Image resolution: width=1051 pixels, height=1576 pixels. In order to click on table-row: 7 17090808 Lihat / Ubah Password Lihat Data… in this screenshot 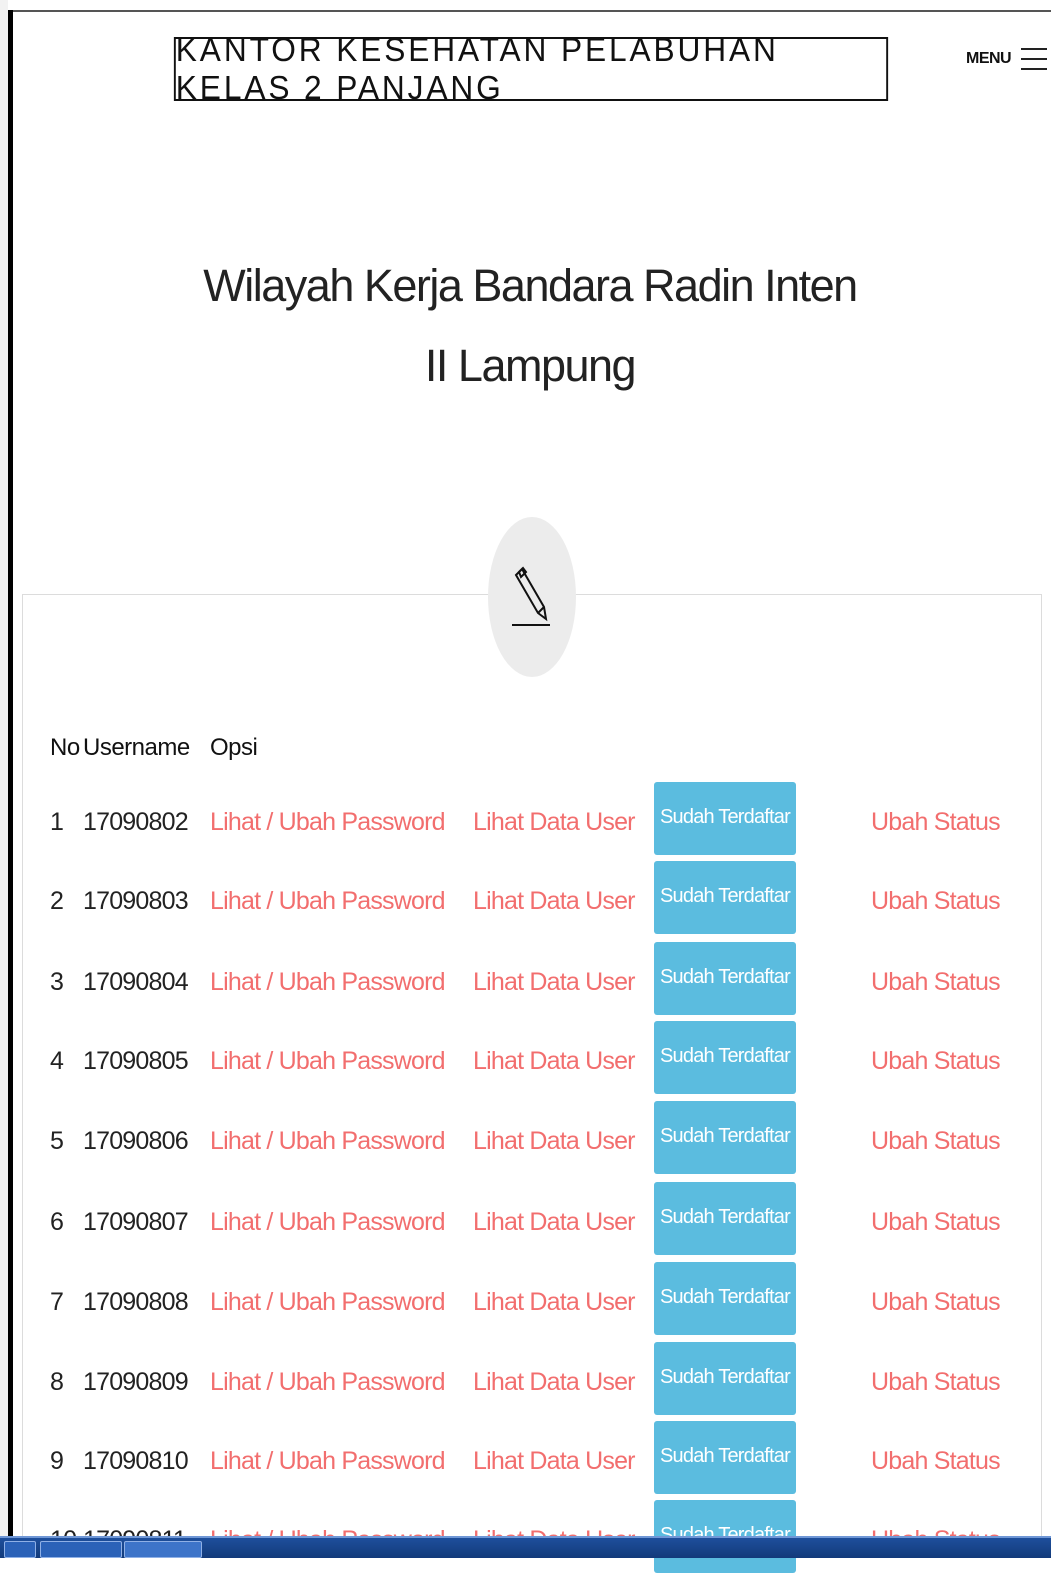, I will do `click(525, 1300)`.